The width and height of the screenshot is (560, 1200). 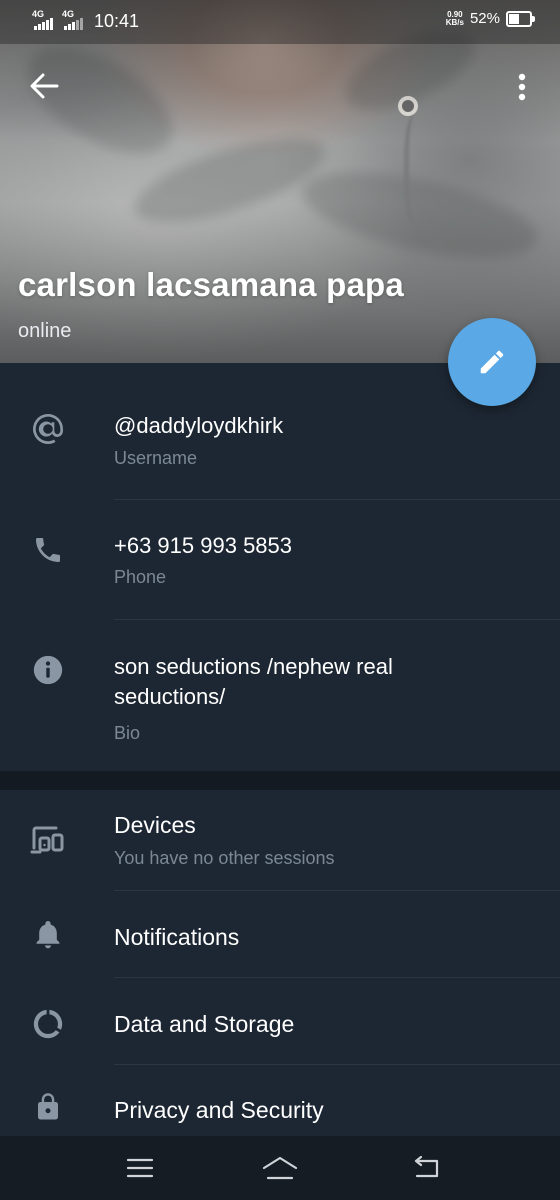 What do you see at coordinates (45, 331) in the screenshot?
I see `profile-status: online` at bounding box center [45, 331].